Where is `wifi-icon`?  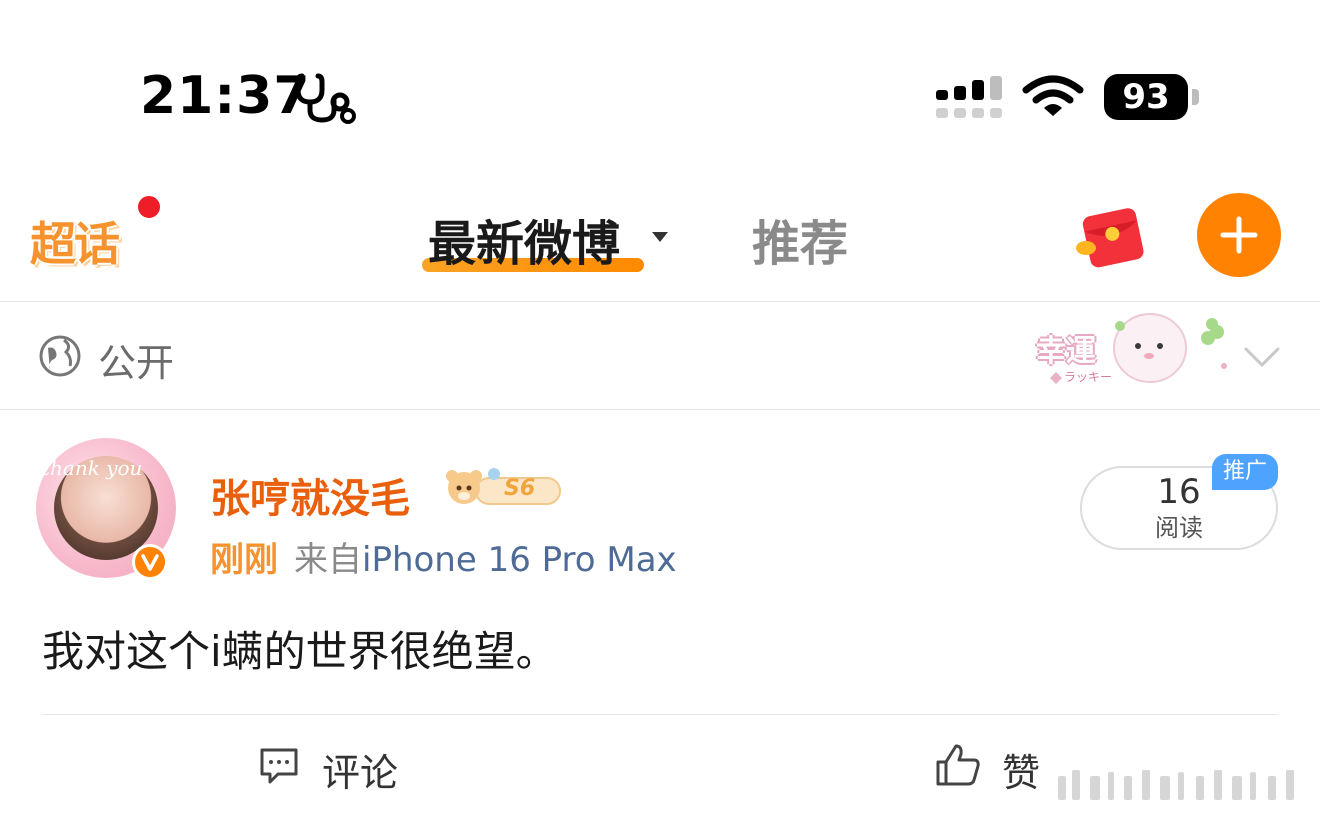 wifi-icon is located at coordinates (1053, 95).